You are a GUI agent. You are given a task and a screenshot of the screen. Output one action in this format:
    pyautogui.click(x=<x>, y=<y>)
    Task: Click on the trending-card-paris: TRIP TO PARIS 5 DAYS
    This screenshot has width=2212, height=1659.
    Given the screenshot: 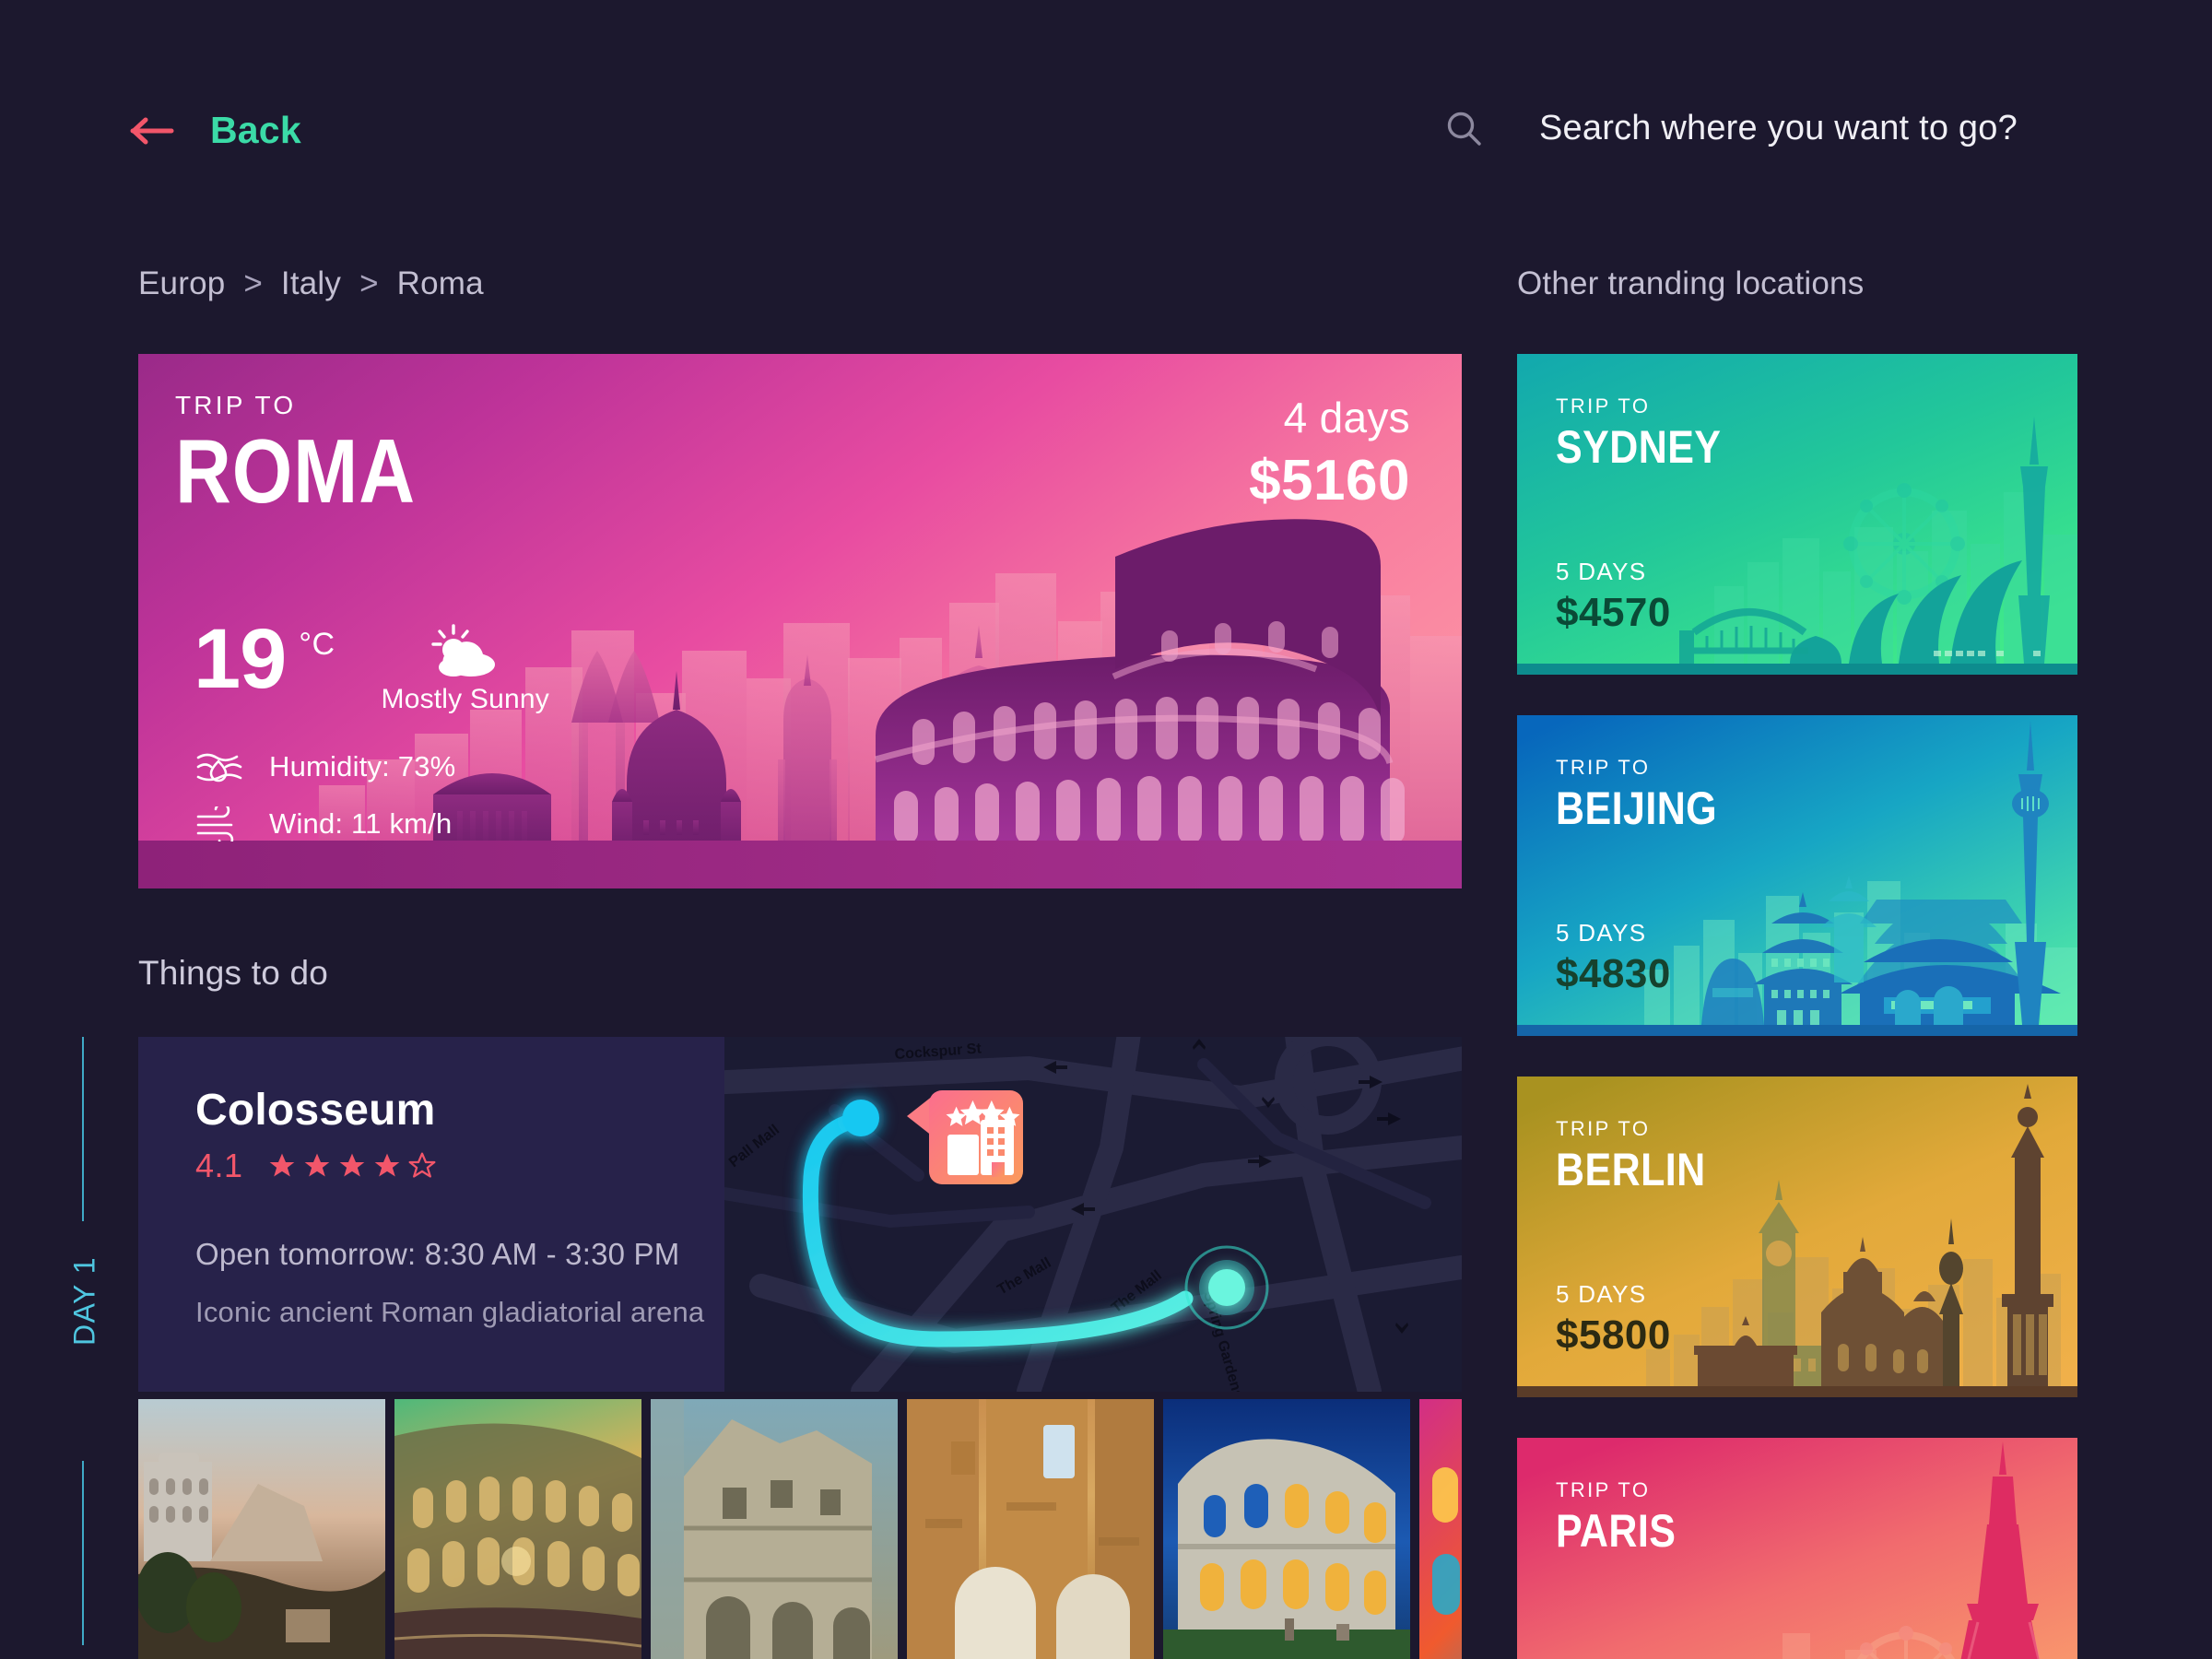 What is the action you would take?
    pyautogui.click(x=1797, y=1548)
    